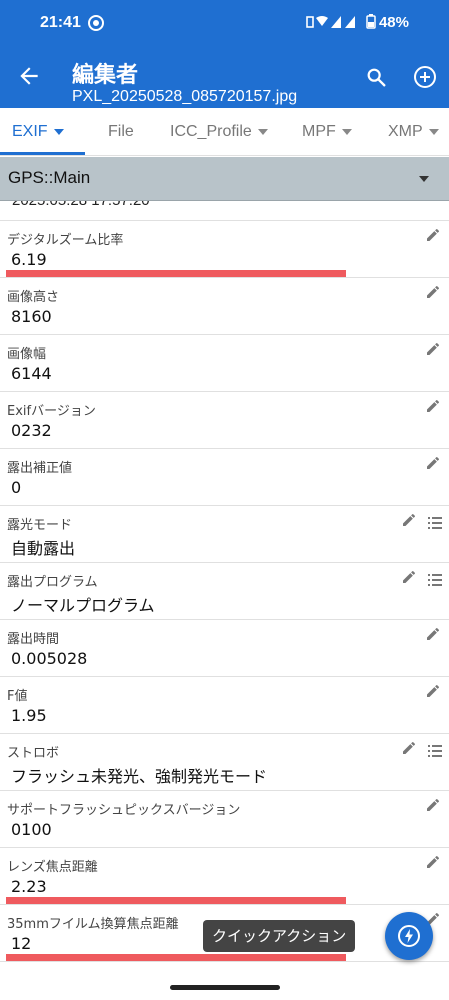 Image resolution: width=449 pixels, height=1000 pixels. Describe the element at coordinates (224, 249) in the screenshot. I see `list-item: デジタルズーム比率 6.19` at that location.